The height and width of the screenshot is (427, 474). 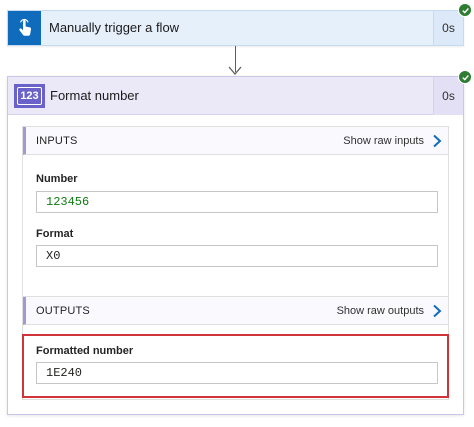 I want to click on arrow-down-icon, so click(x=235, y=70).